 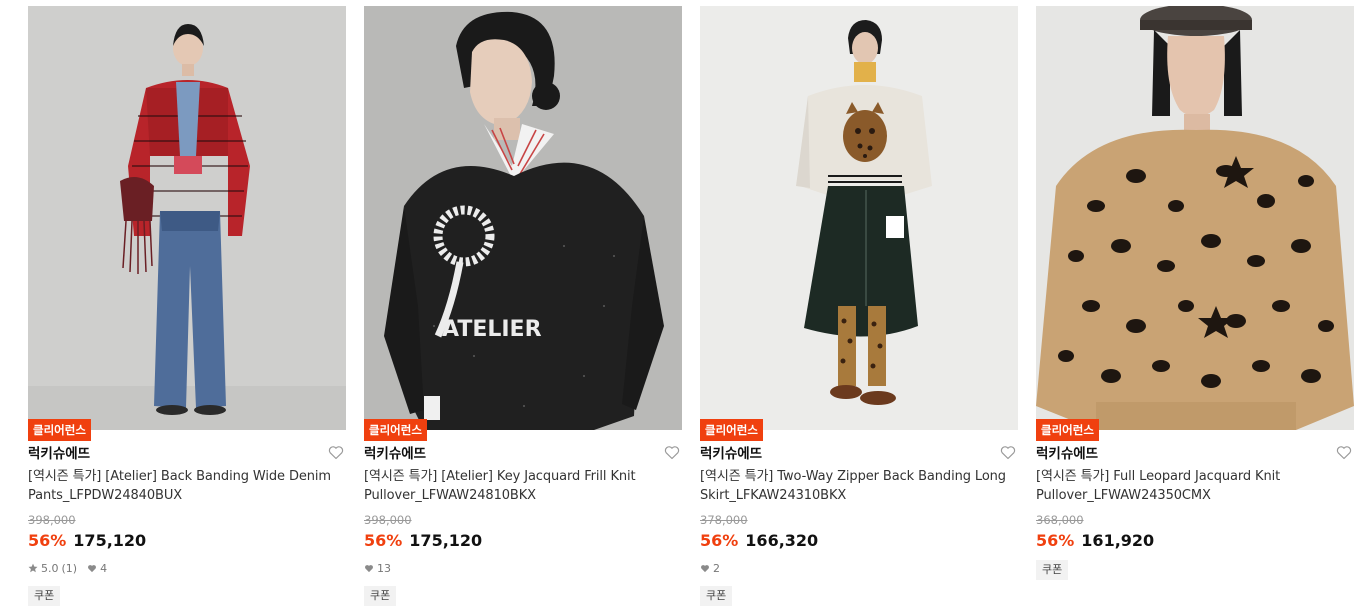 I want to click on photo-atelier-text: ATELIER, so click(x=492, y=329).